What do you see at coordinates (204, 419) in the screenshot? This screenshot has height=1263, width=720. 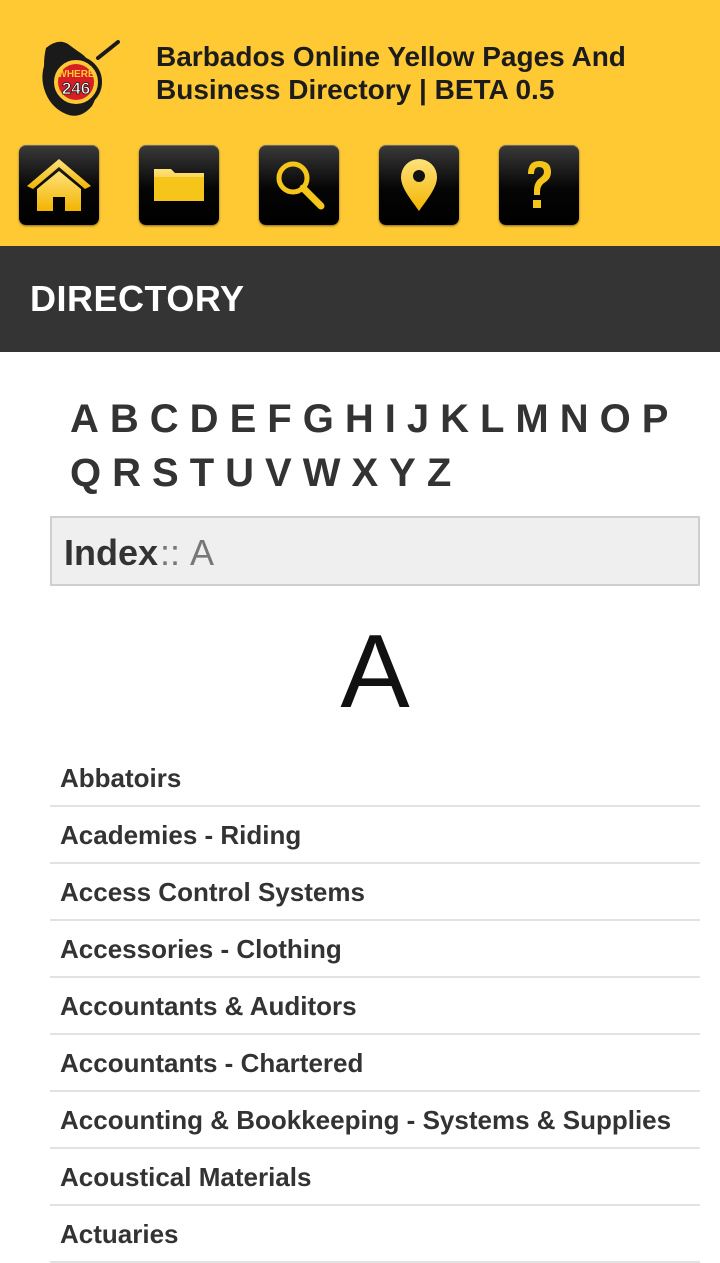 I see `letter-link-d: D` at bounding box center [204, 419].